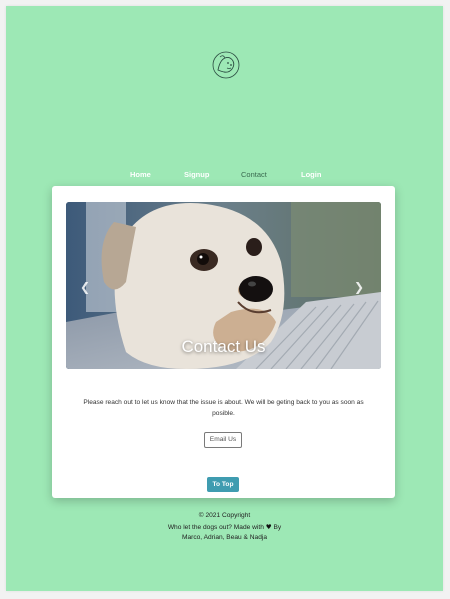  What do you see at coordinates (196, 174) in the screenshot?
I see `nav-signup: Signup` at bounding box center [196, 174].